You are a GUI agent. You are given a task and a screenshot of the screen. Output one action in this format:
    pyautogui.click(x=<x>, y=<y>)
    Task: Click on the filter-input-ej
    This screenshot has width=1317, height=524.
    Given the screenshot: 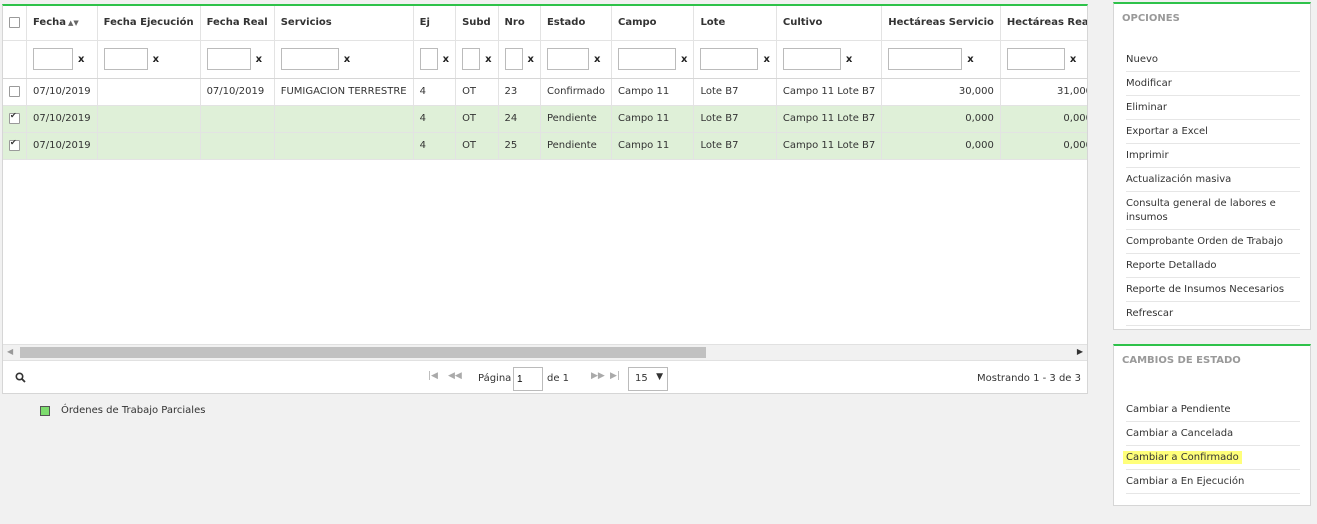 What is the action you would take?
    pyautogui.click(x=428, y=59)
    